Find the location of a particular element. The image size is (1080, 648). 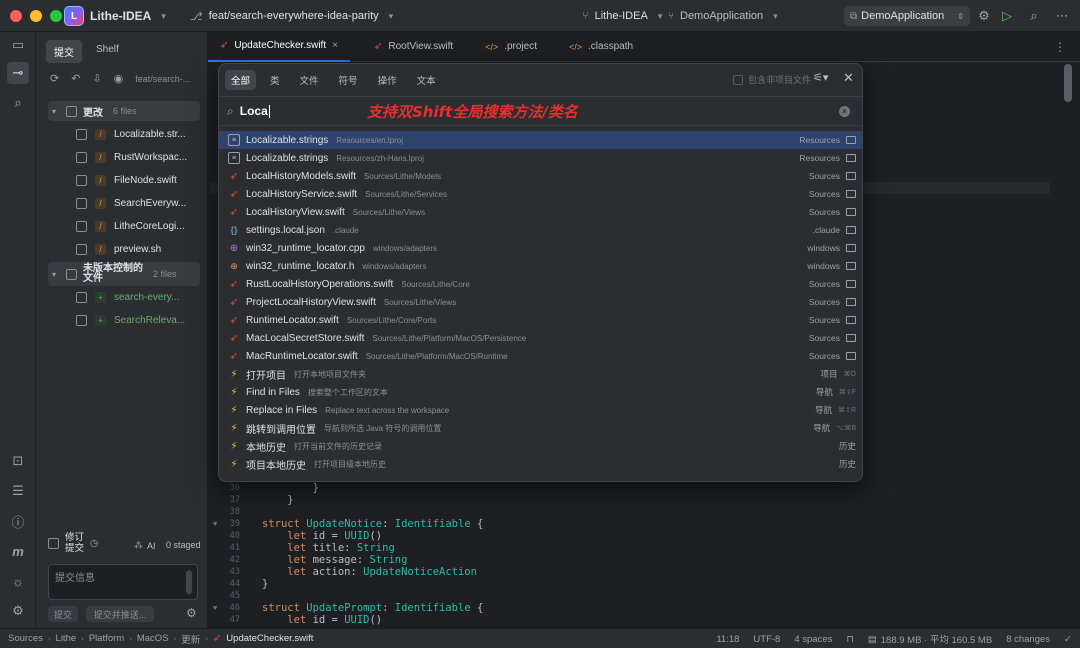

history-clock-icon: ◷ is located at coordinates (94, 543).